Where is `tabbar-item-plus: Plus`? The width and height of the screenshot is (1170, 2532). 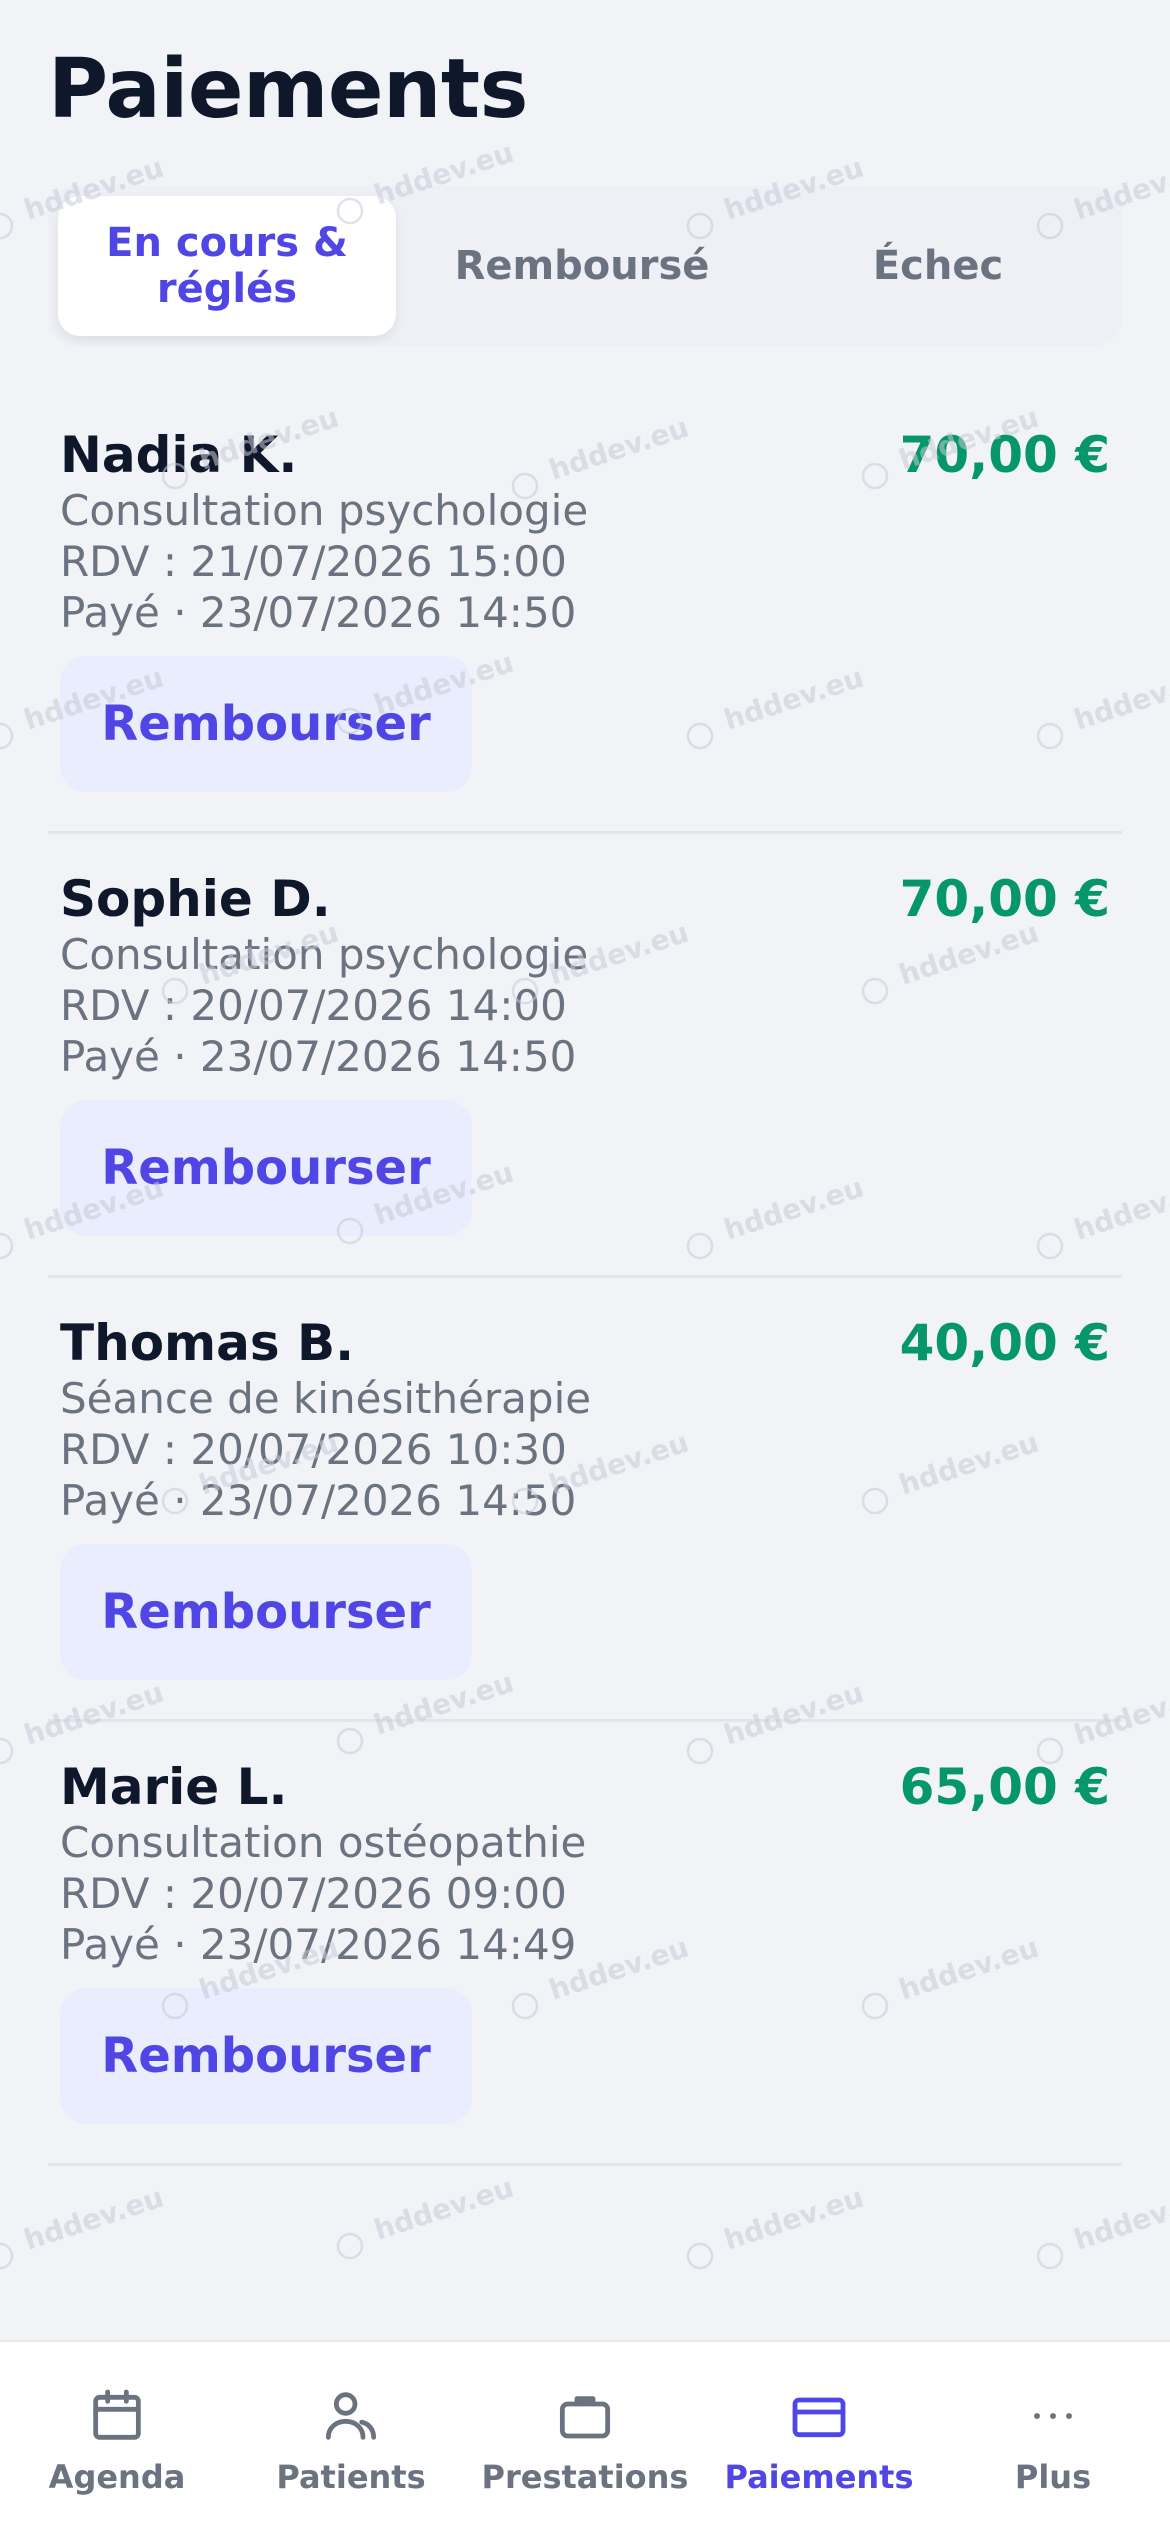 tabbar-item-plus: Plus is located at coordinates (1053, 2437).